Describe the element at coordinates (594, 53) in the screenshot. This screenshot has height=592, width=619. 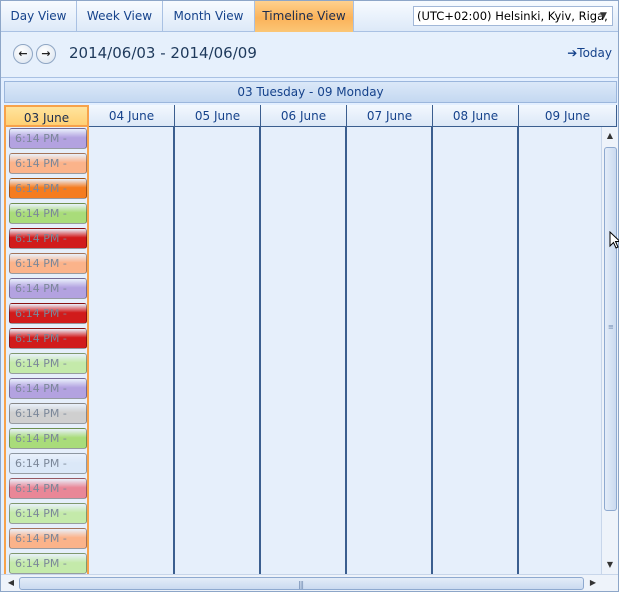
I see `today-label: Today` at that location.